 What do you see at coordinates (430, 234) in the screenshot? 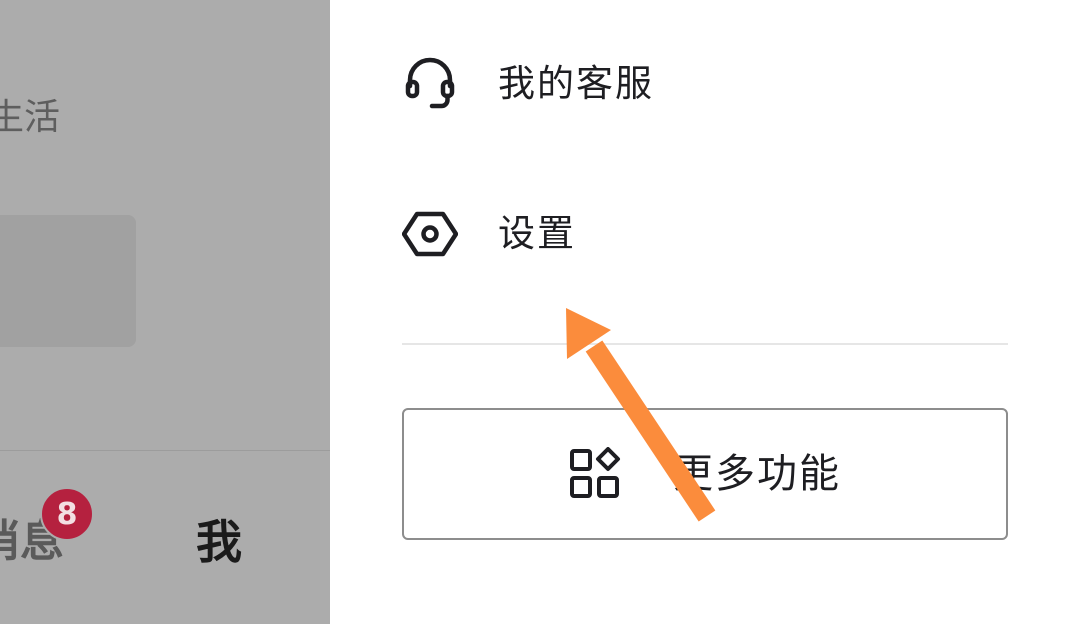
I see `settings-hexagon-icon` at bounding box center [430, 234].